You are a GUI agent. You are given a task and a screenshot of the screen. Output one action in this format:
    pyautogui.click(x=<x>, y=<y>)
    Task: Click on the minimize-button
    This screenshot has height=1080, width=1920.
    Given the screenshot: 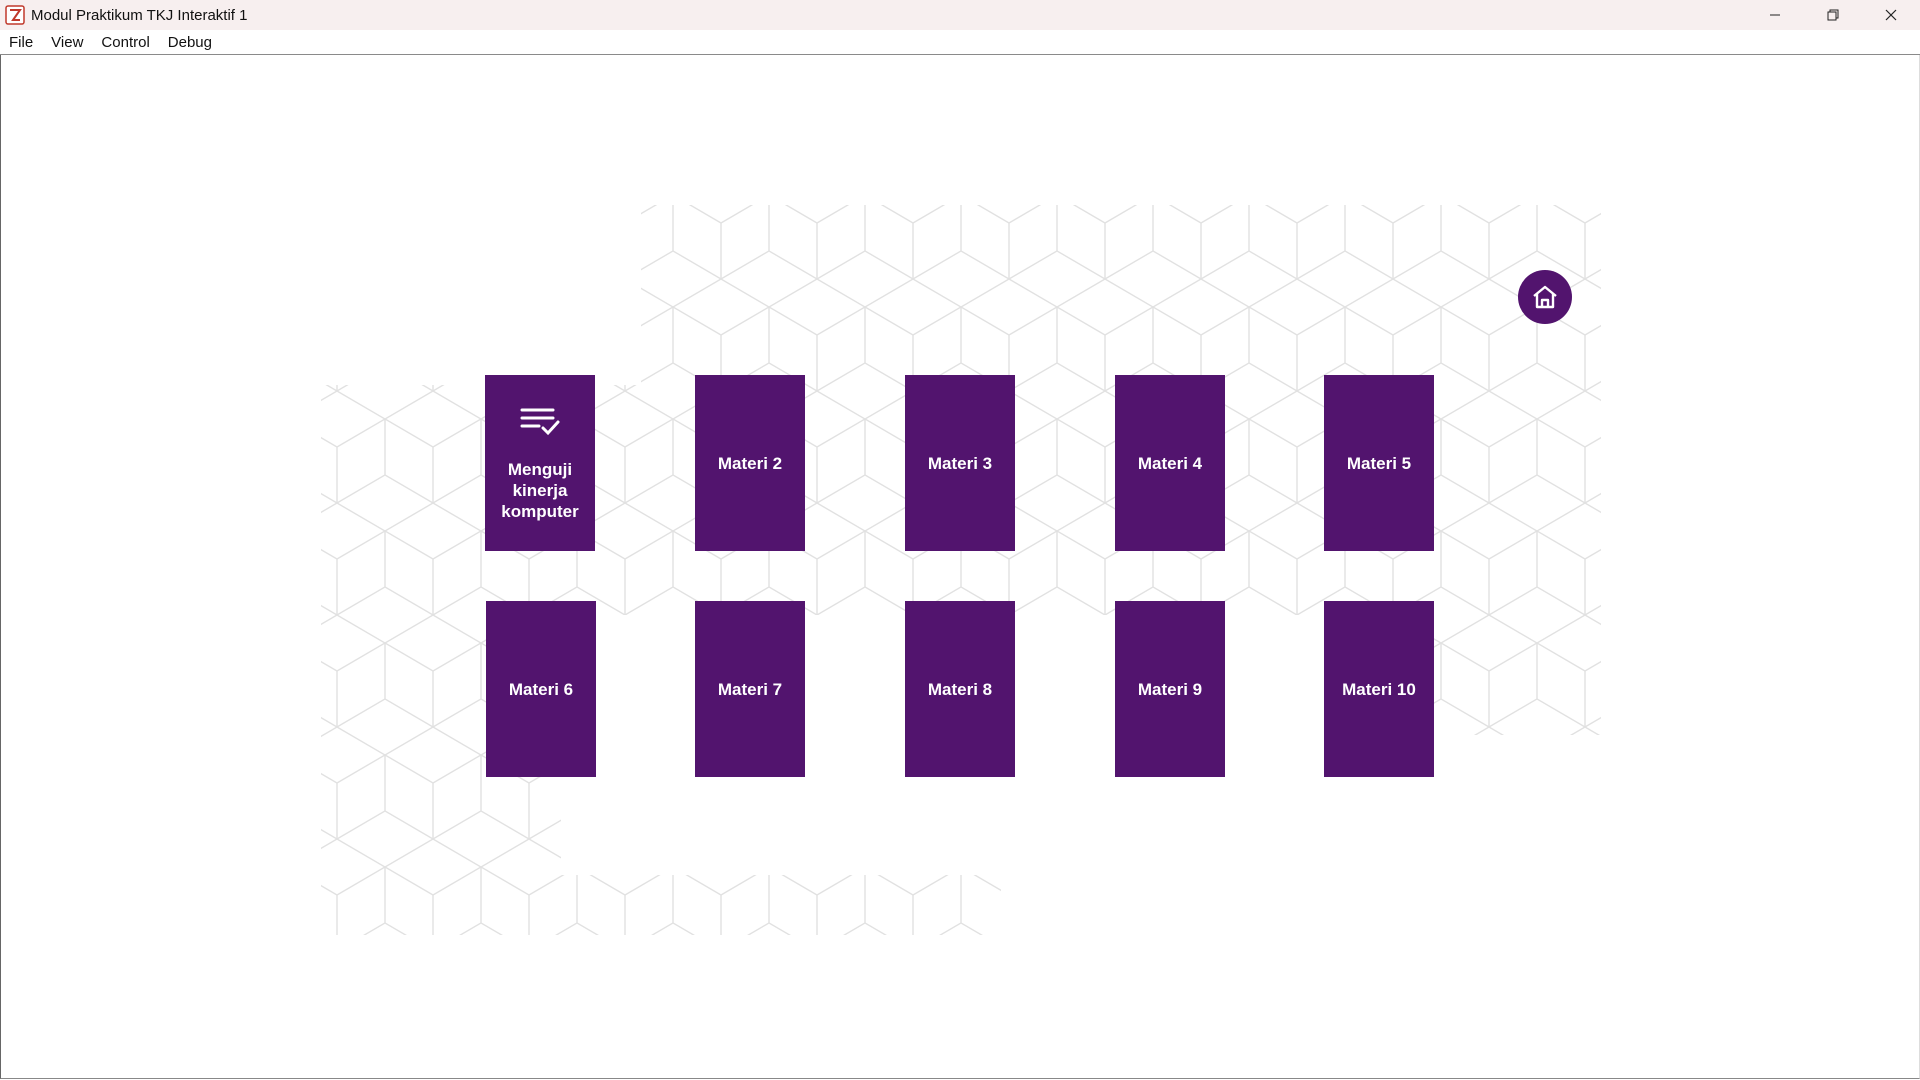 What is the action you would take?
    pyautogui.click(x=1775, y=15)
    